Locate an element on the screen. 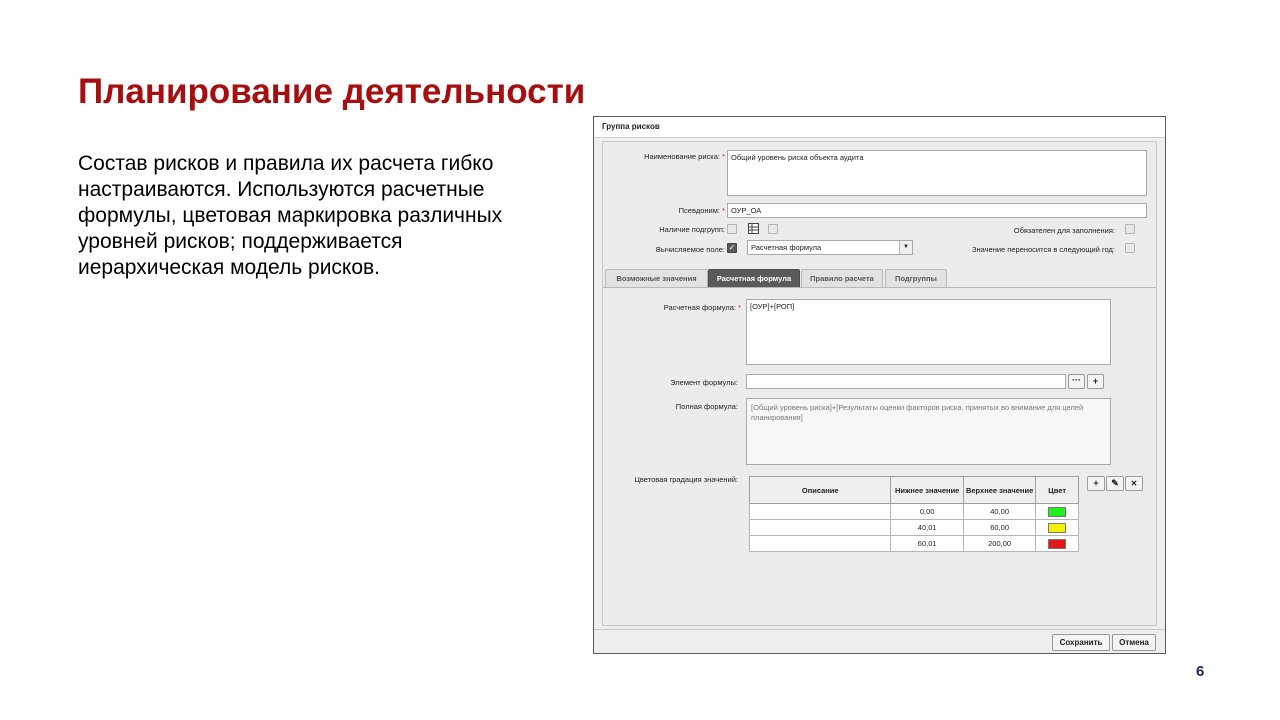 This screenshot has width=1280, height=720. add-element-button: + is located at coordinates (1095, 381).